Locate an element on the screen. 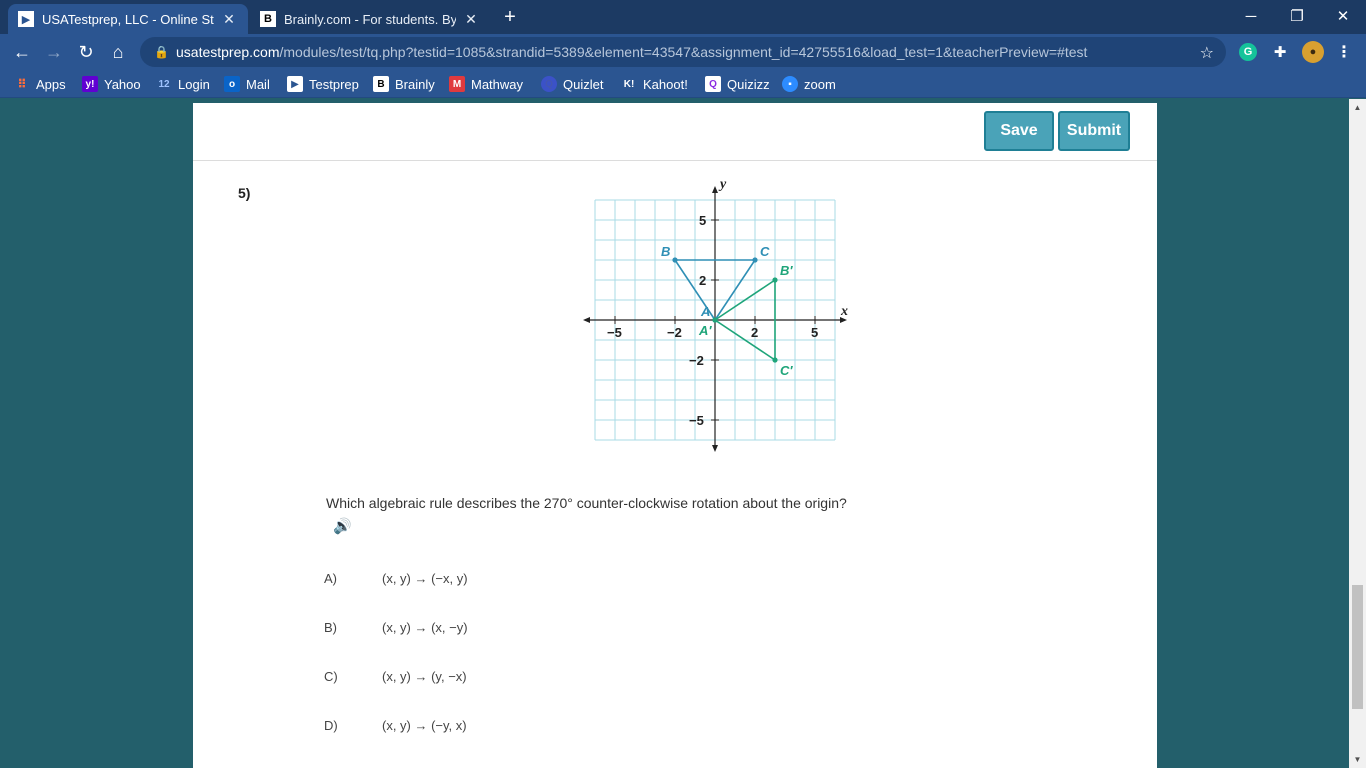 The image size is (1366, 768). bookmark-yahoo: y! Yahoo is located at coordinates (111, 84).